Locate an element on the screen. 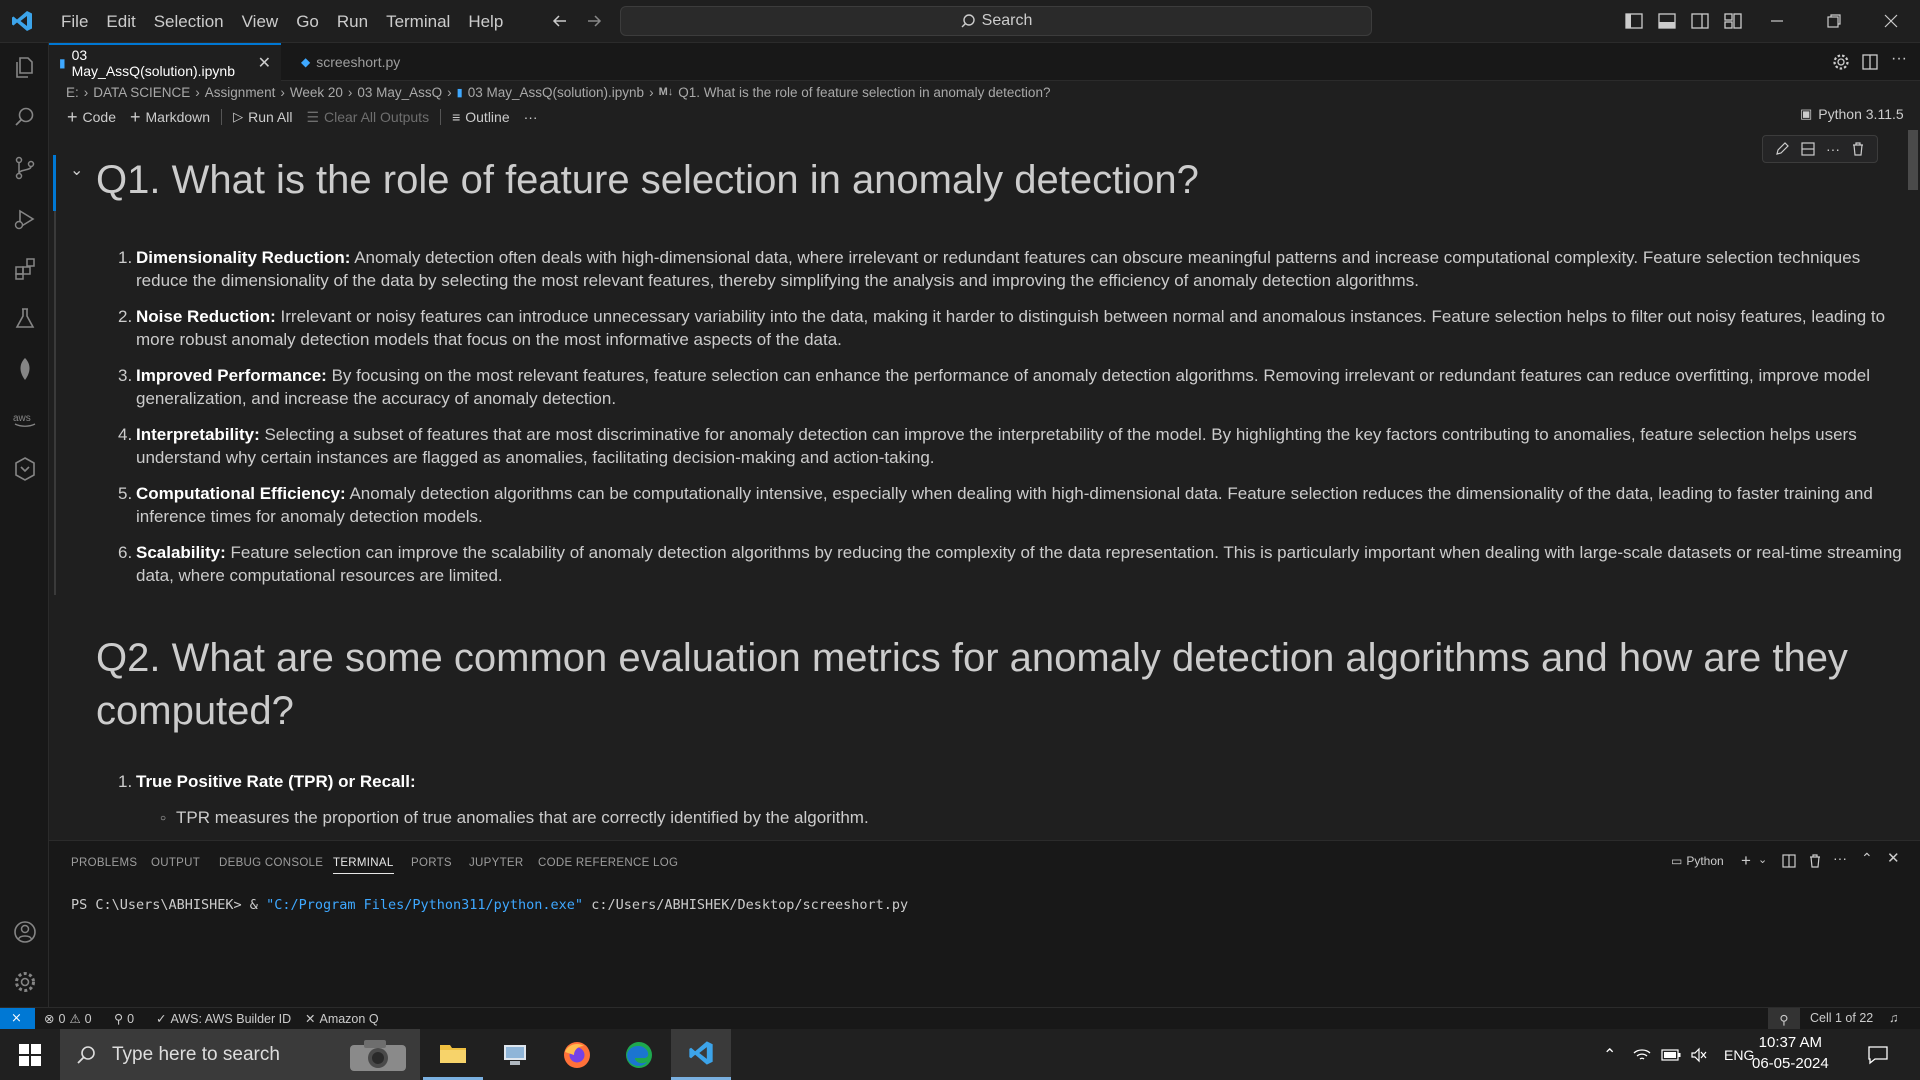 Image resolution: width=1920 pixels, height=1080 pixels. remote-indicator: ⨯ is located at coordinates (17, 1019).